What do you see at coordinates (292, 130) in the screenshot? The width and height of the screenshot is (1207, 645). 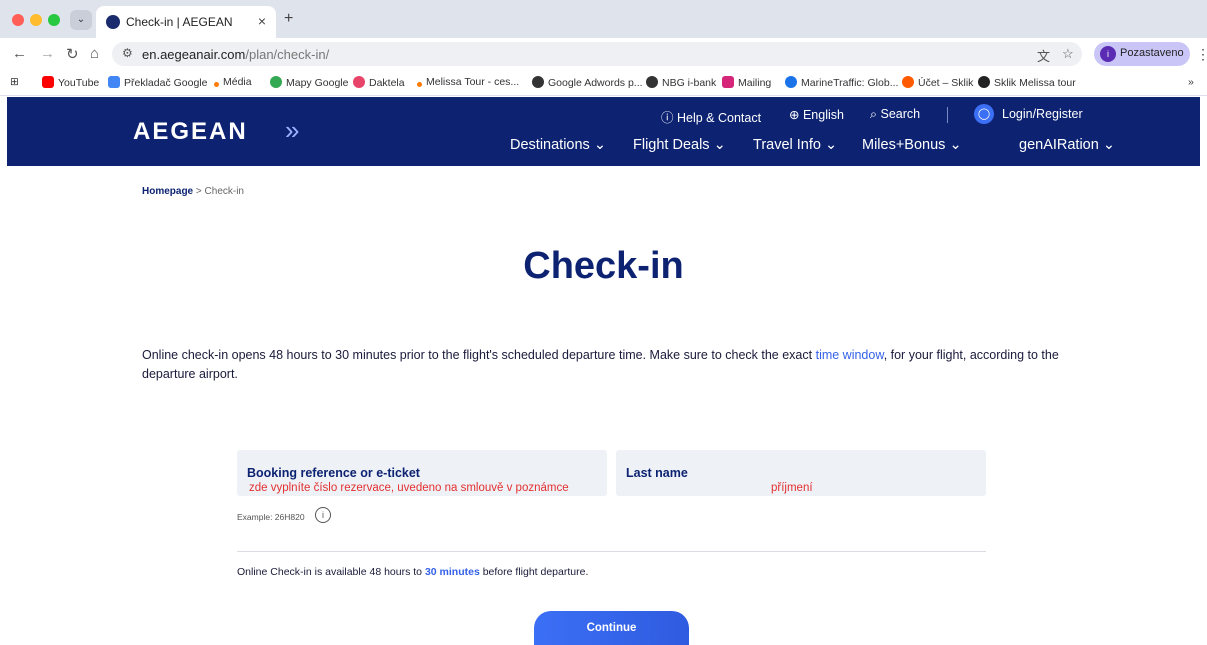 I see `aegean-logo-chevron-icon: »` at bounding box center [292, 130].